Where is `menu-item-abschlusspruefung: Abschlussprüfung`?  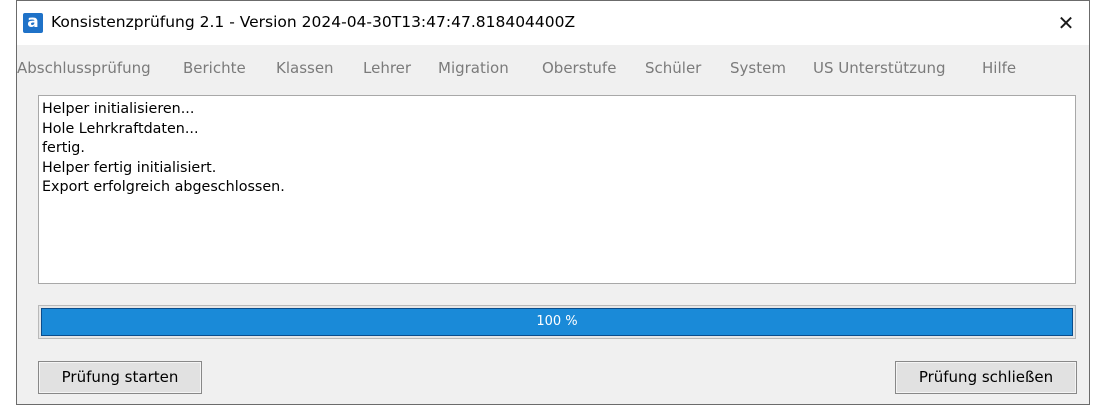 menu-item-abschlusspruefung: Abschlussprüfung is located at coordinates (84, 68).